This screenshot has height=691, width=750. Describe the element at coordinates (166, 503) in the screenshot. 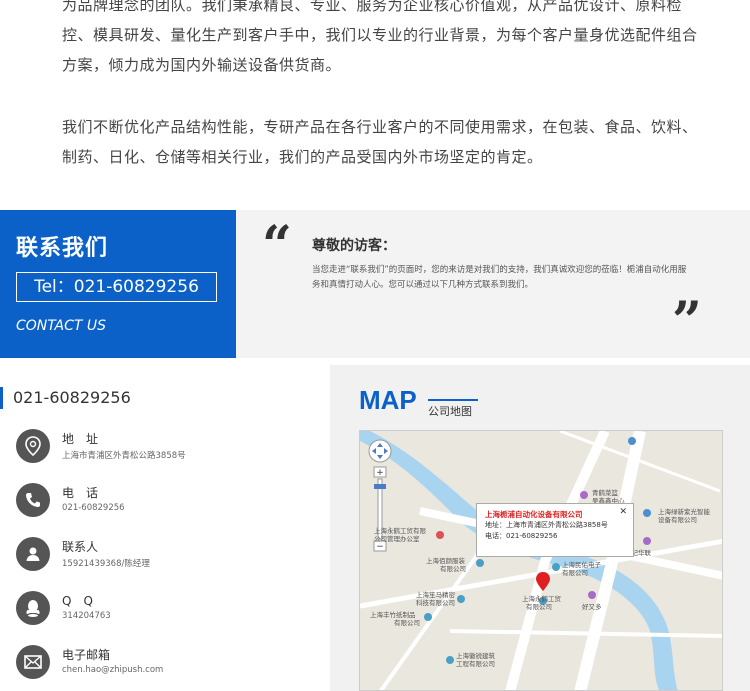

I see `phone-item: 电 话 021-60829256` at that location.